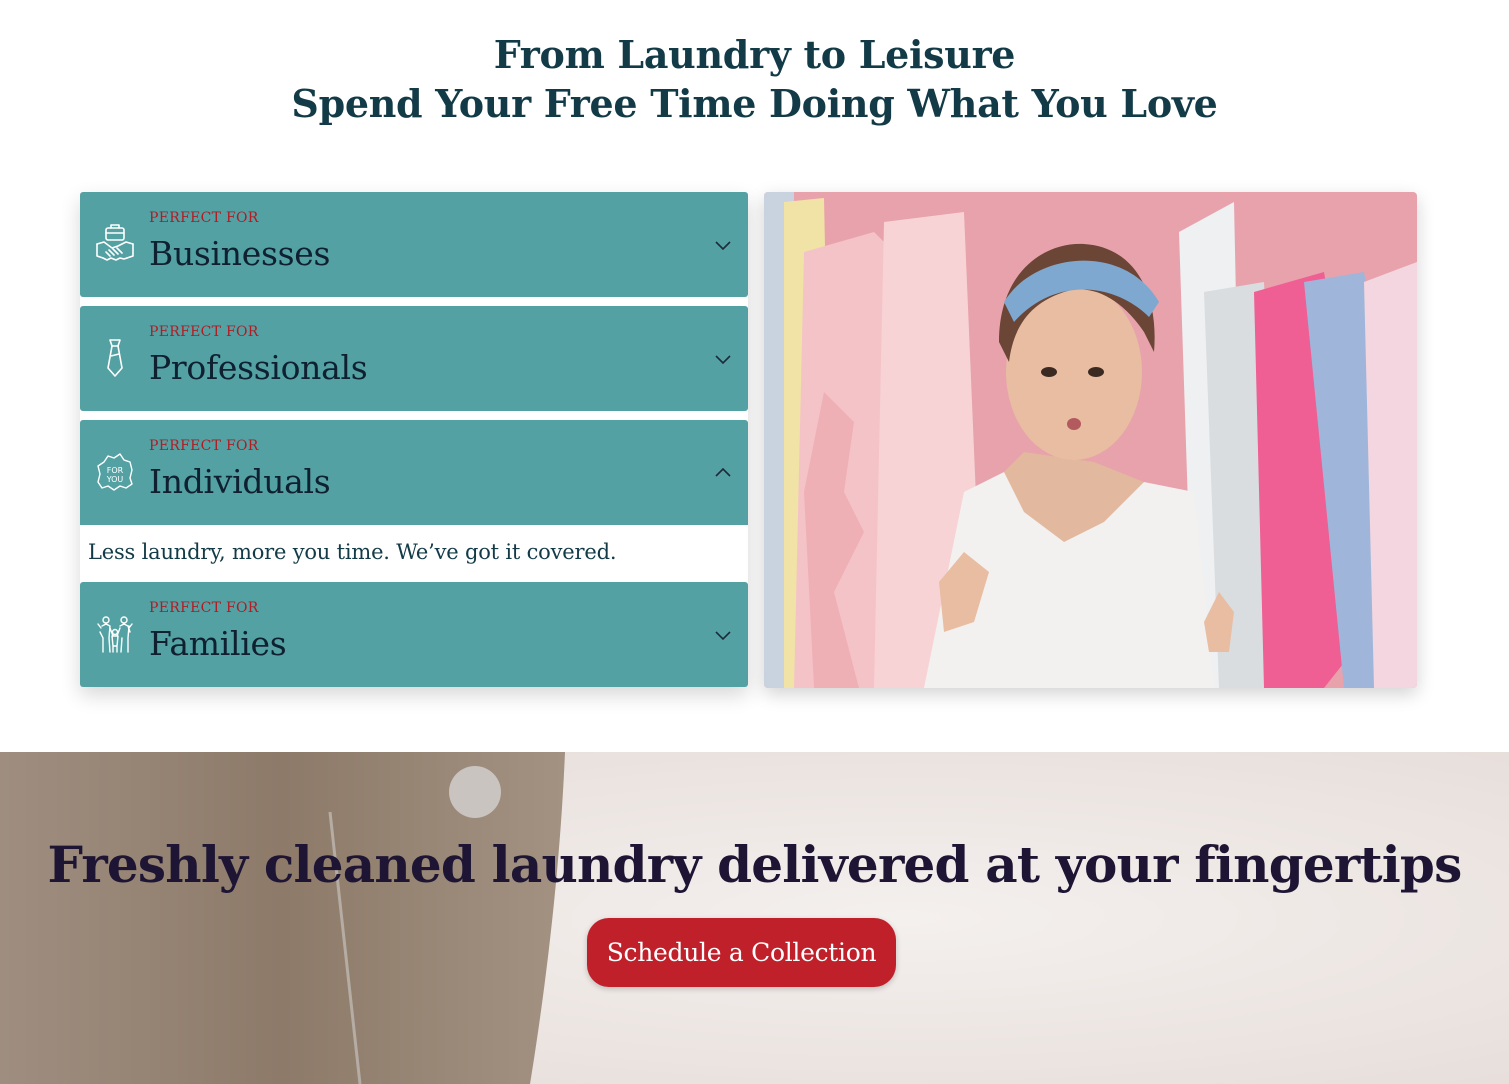  I want to click on accordion-title: Individuals, so click(240, 481).